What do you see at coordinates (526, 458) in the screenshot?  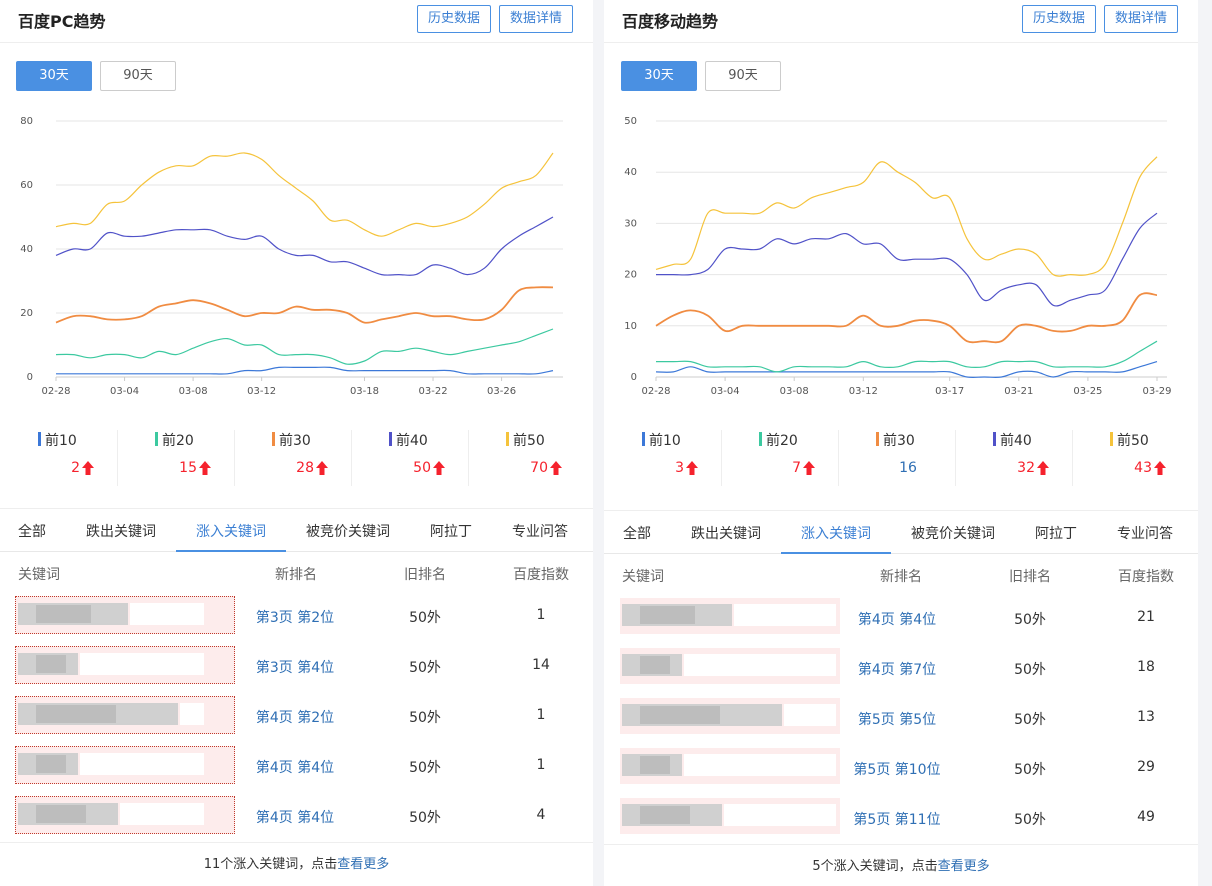 I see `legend-item-前50: 前50 70` at bounding box center [526, 458].